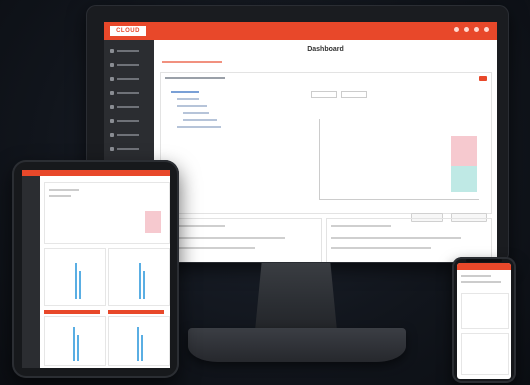 Image resolution: width=530 pixels, height=385 pixels. Describe the element at coordinates (128, 31) in the screenshot. I see `brand-logo: CLOUD` at that location.